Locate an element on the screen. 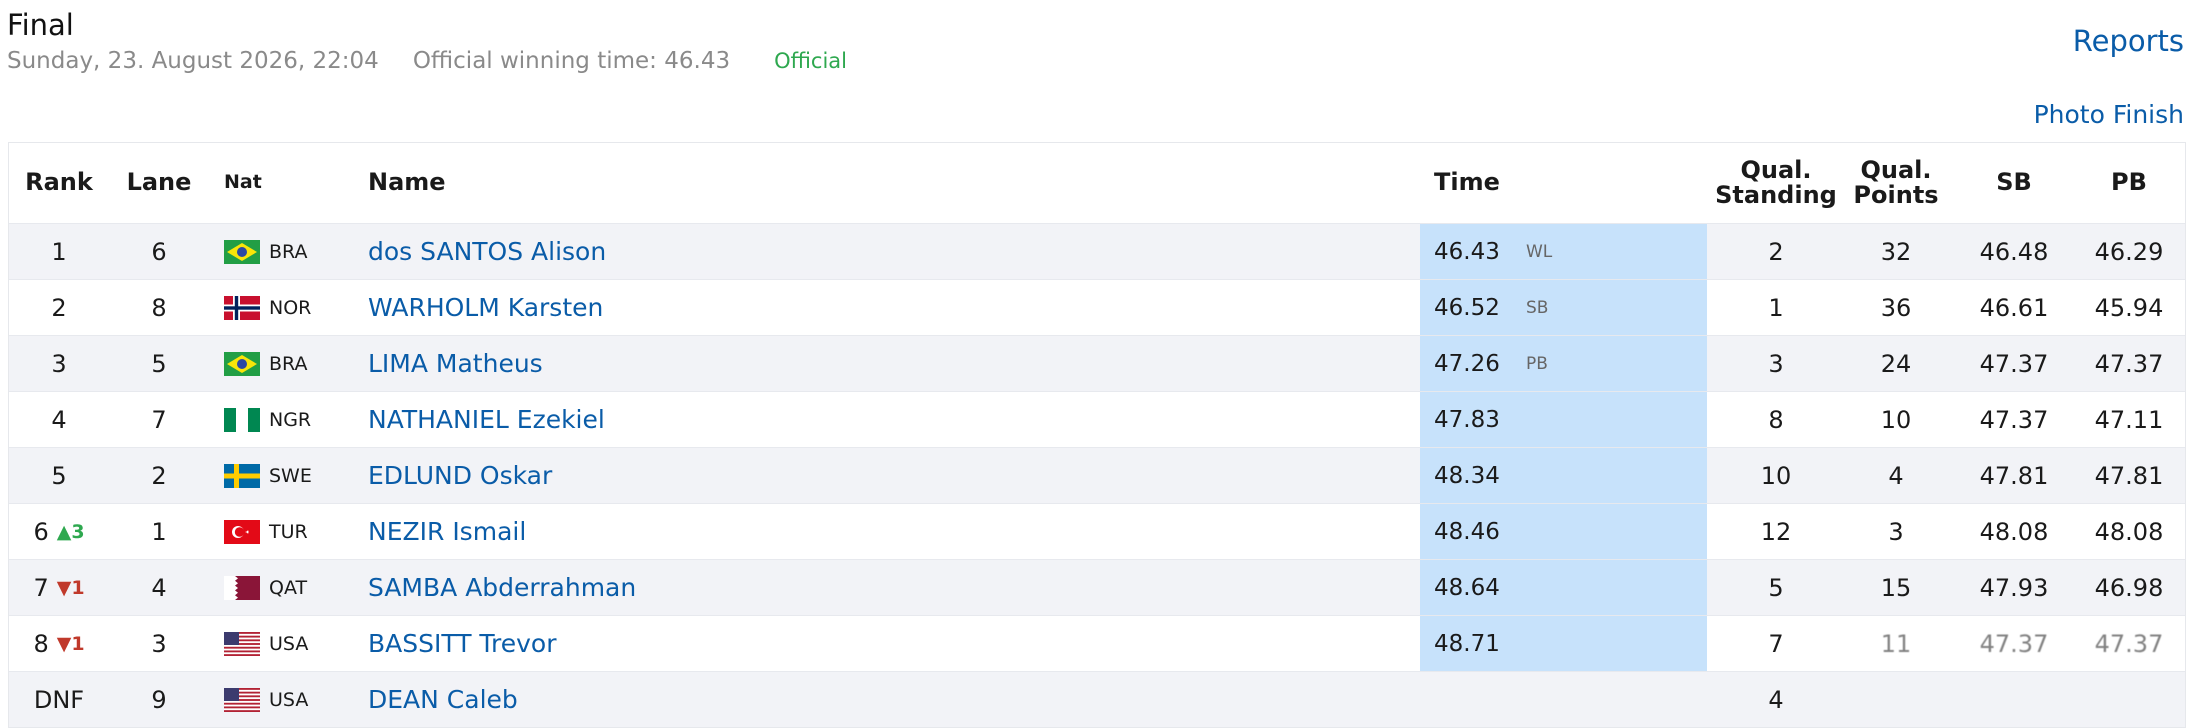 The width and height of the screenshot is (2192, 728). lane-value: 4 is located at coordinates (159, 587).